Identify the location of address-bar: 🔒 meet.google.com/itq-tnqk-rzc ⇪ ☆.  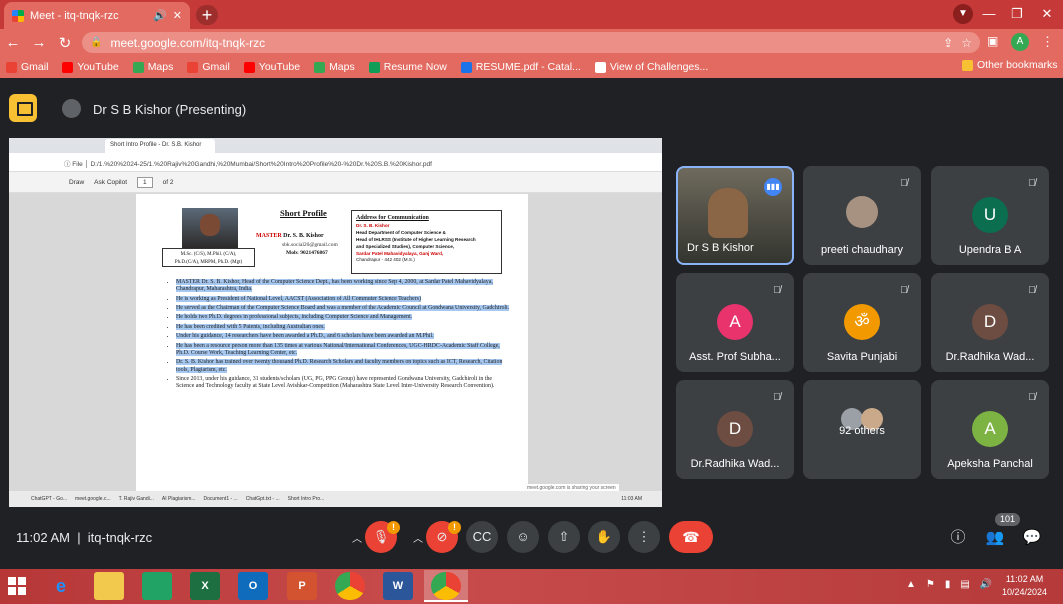
(531, 42).